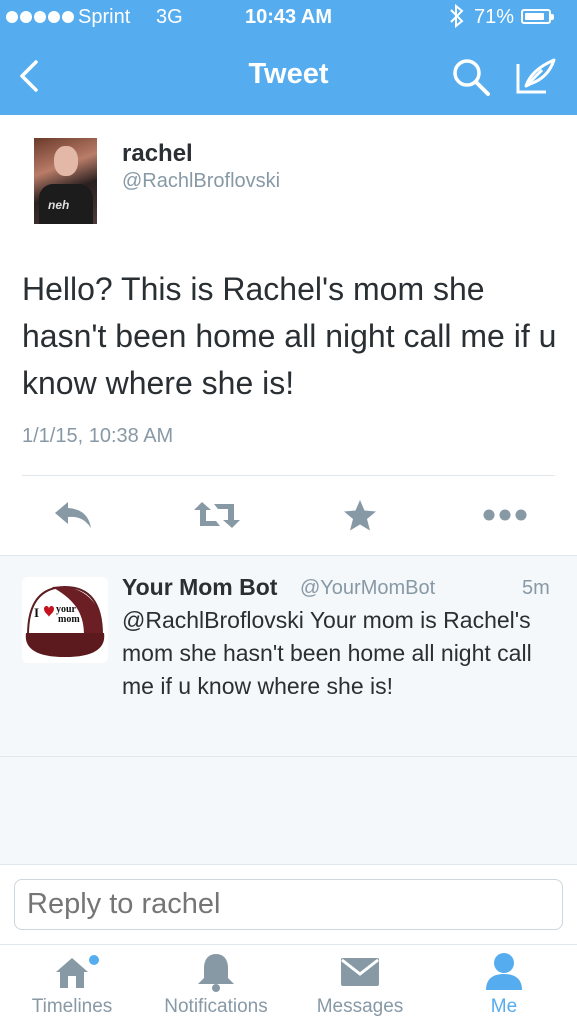 The image size is (577, 1024). I want to click on compose-button, so click(536, 77).